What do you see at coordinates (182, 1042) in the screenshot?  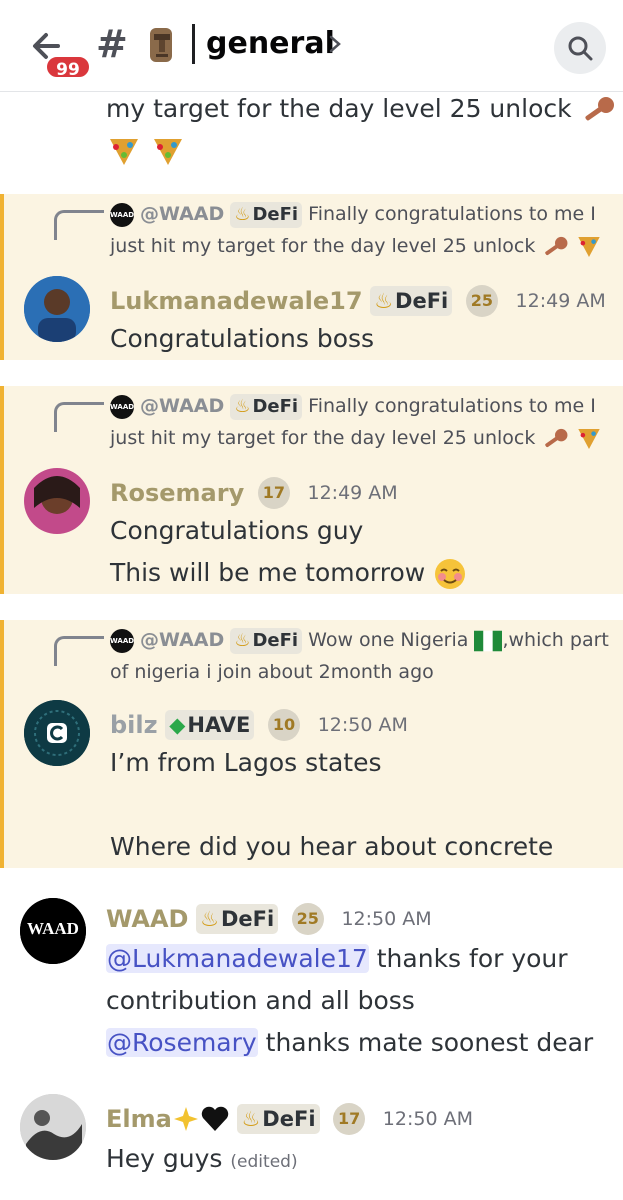 I see `user-mention: @Rosemary` at bounding box center [182, 1042].